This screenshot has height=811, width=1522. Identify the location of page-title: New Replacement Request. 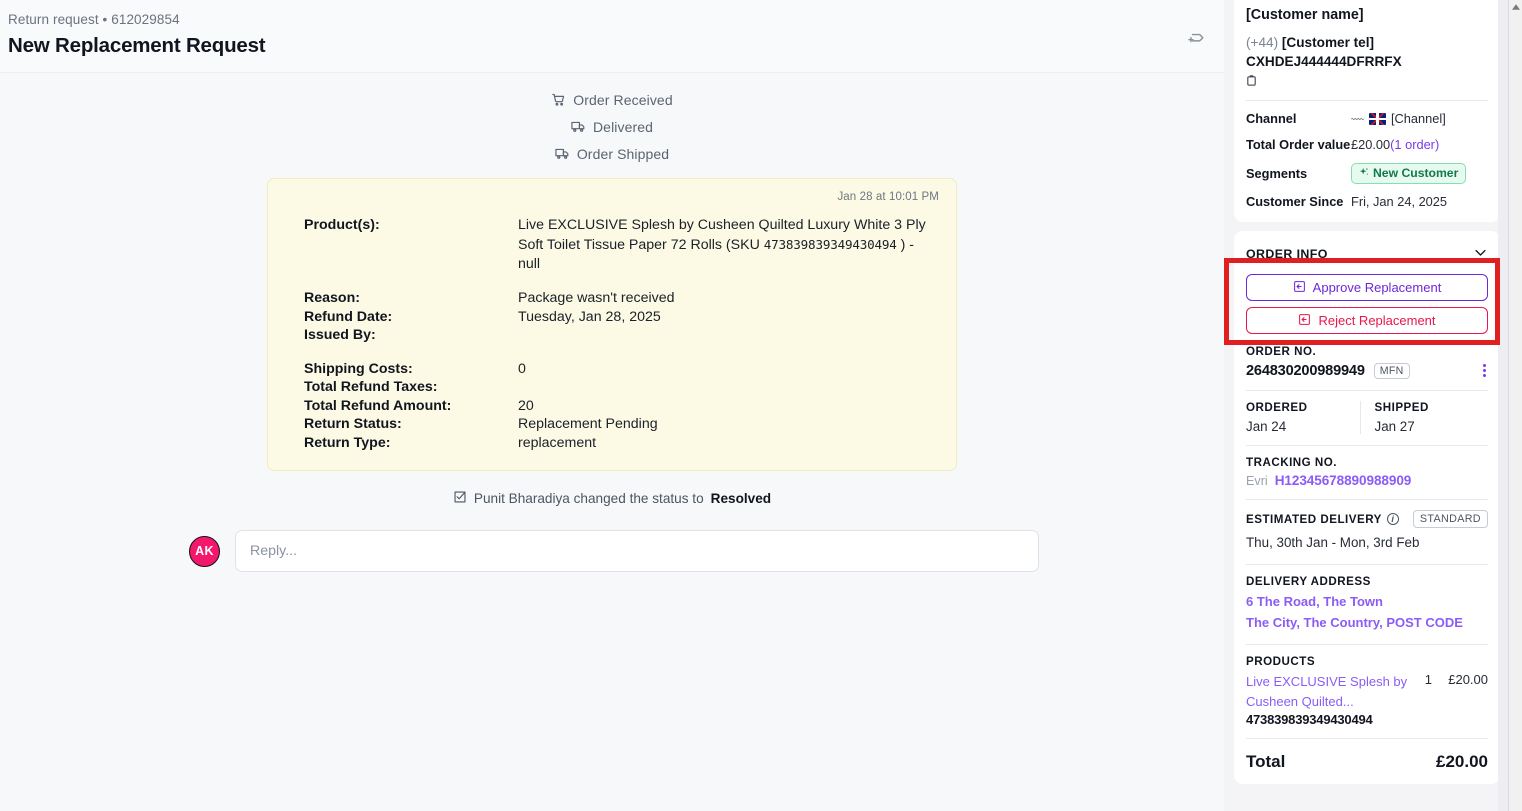
(137, 45).